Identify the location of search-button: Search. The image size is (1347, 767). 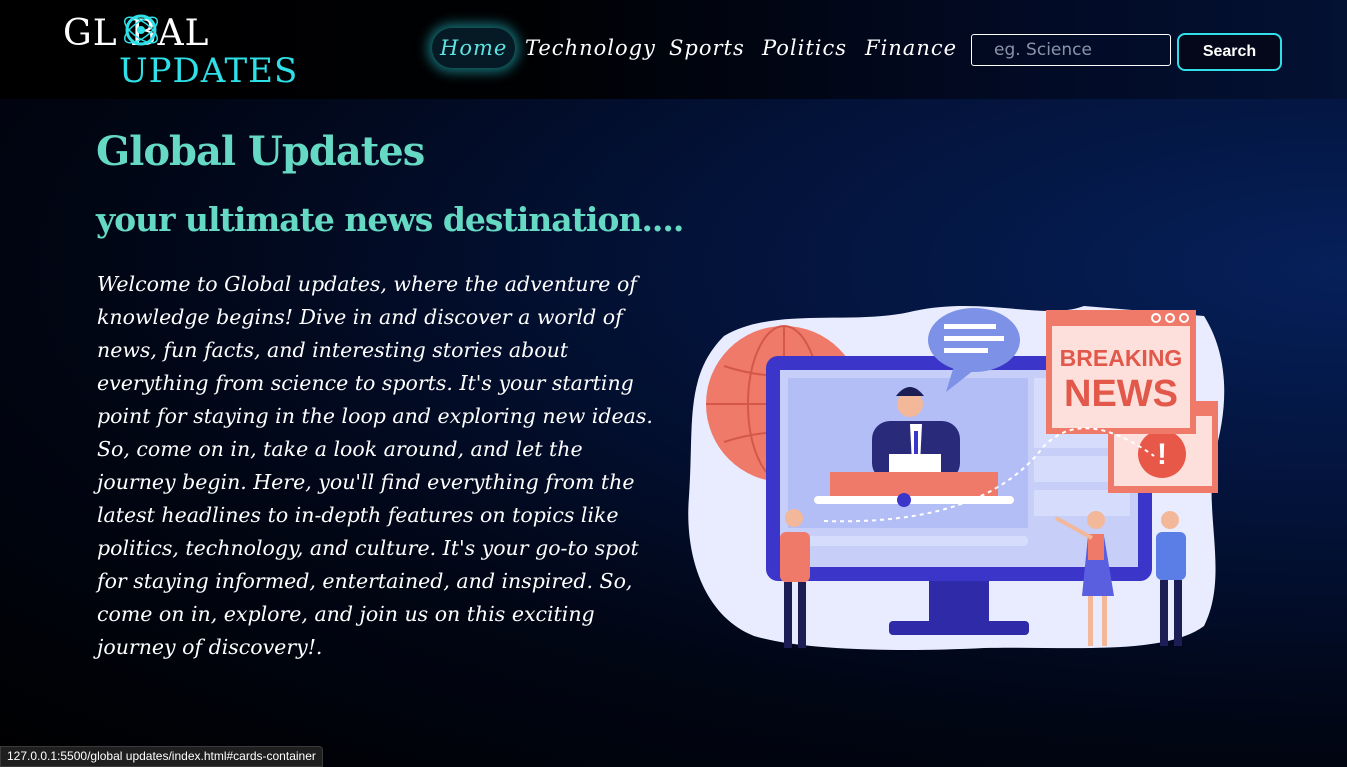
(1229, 52).